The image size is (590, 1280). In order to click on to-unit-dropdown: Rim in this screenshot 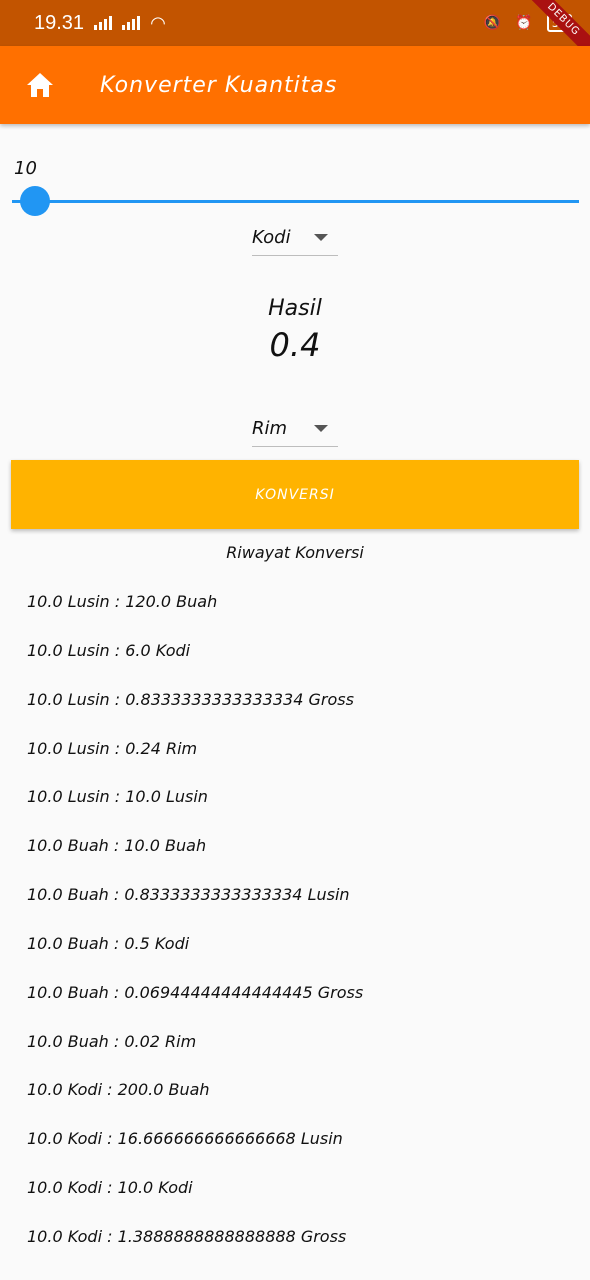, I will do `click(295, 429)`.